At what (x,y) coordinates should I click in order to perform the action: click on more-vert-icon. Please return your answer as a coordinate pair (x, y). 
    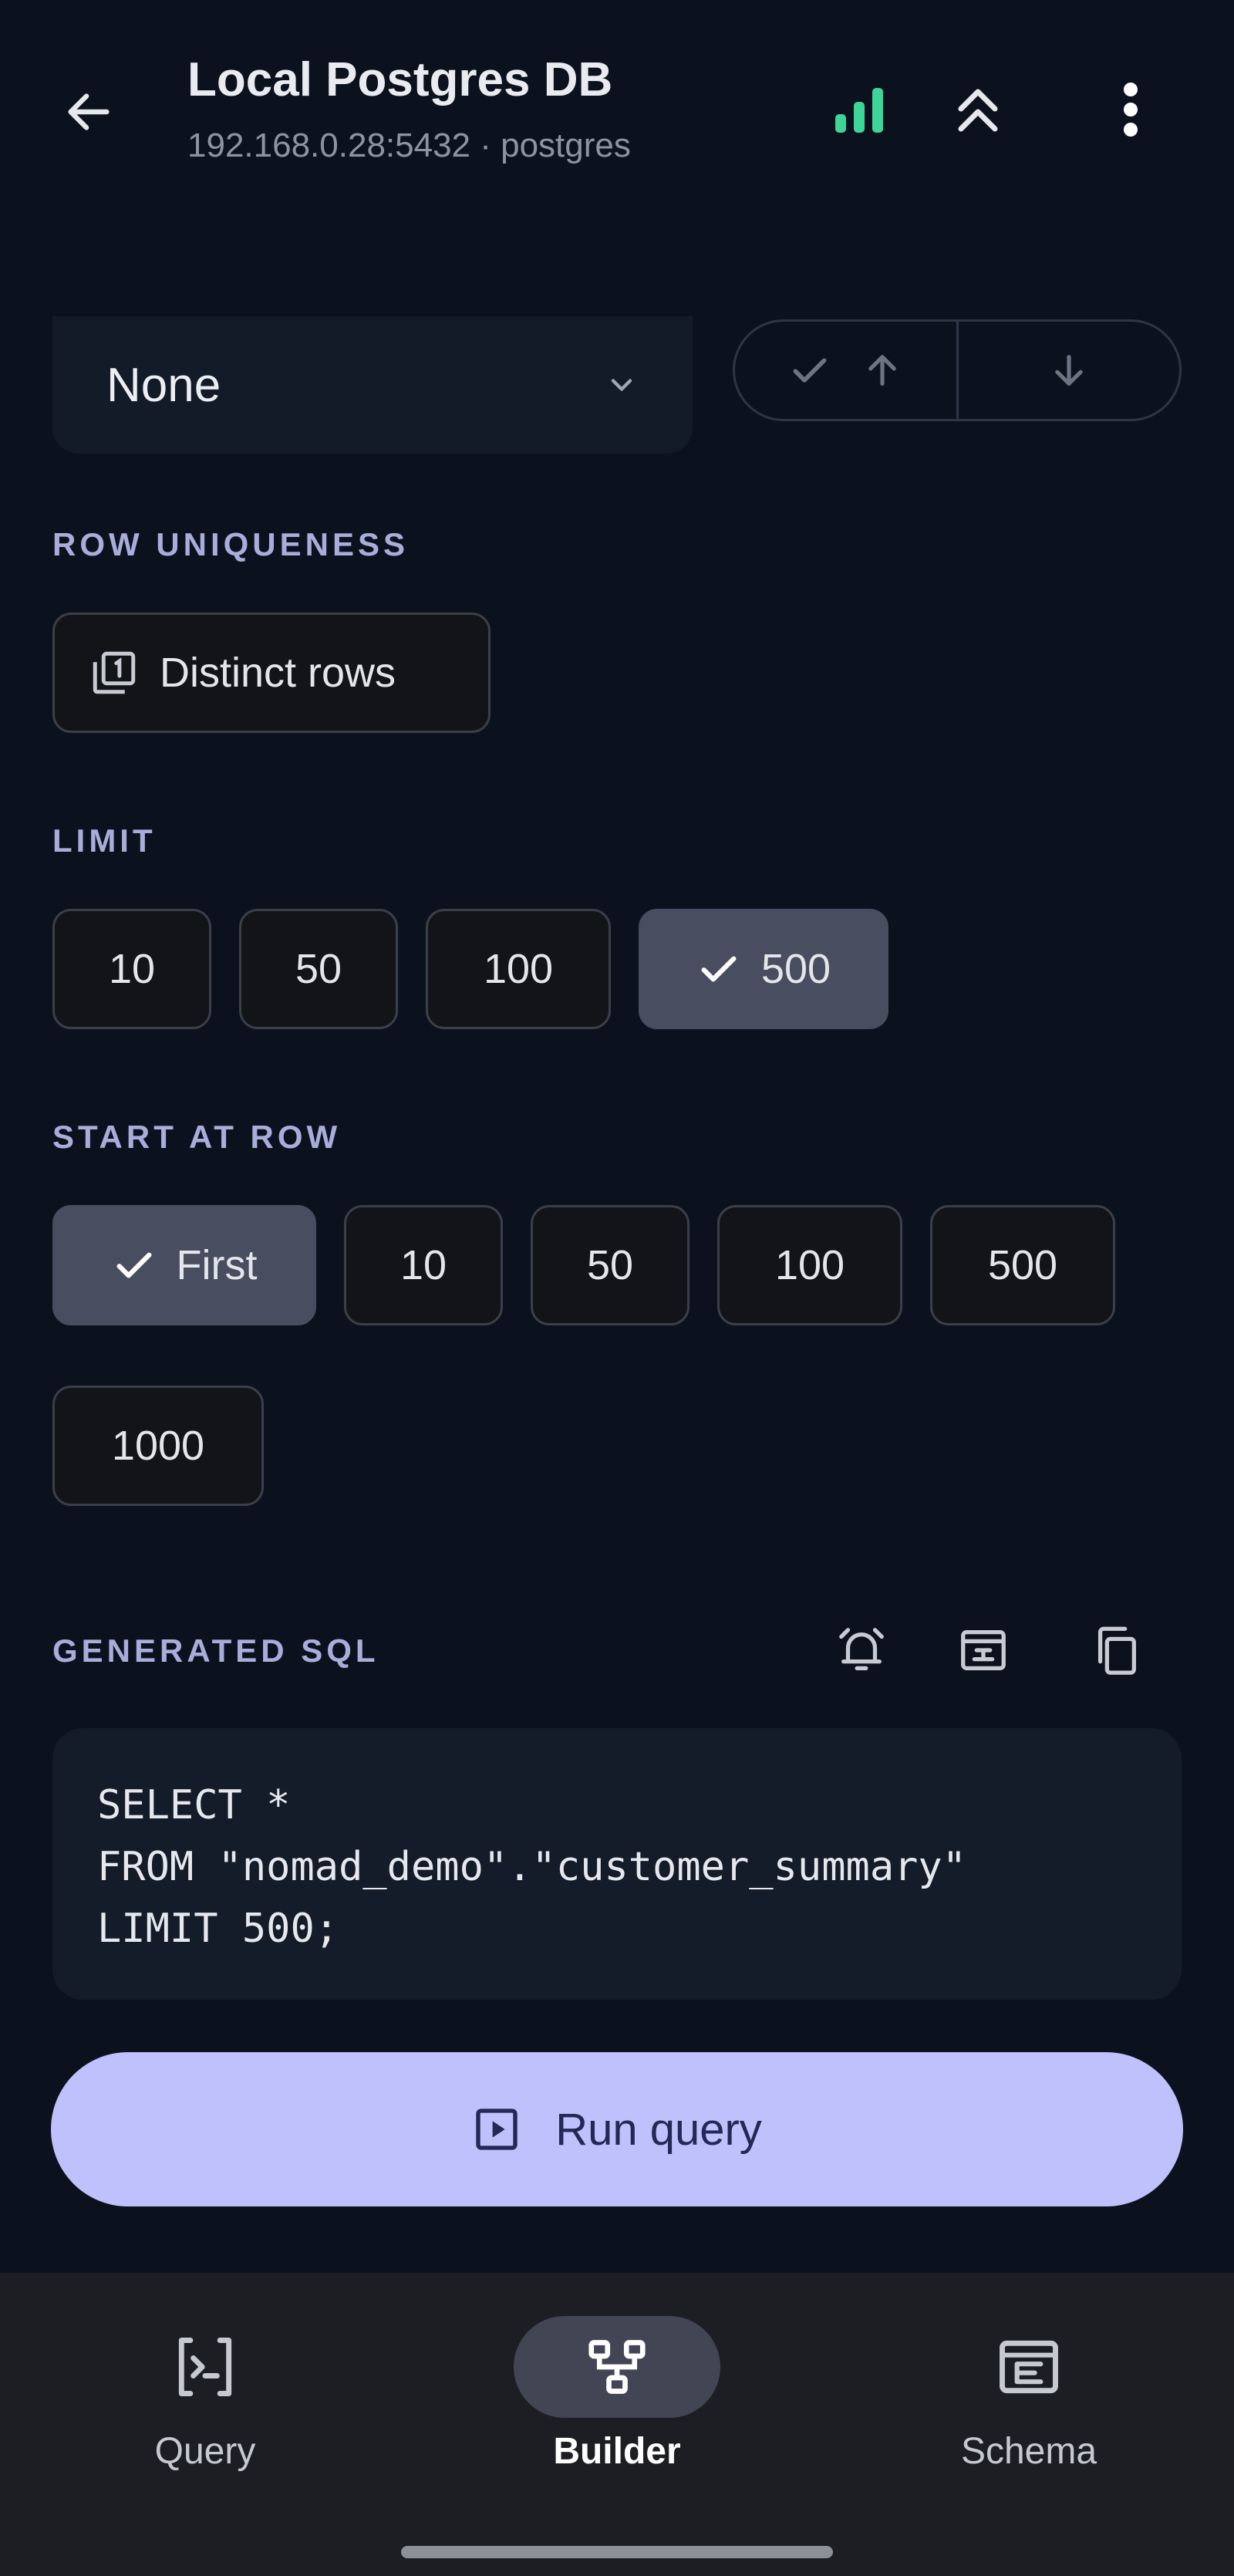
    Looking at the image, I should click on (1131, 110).